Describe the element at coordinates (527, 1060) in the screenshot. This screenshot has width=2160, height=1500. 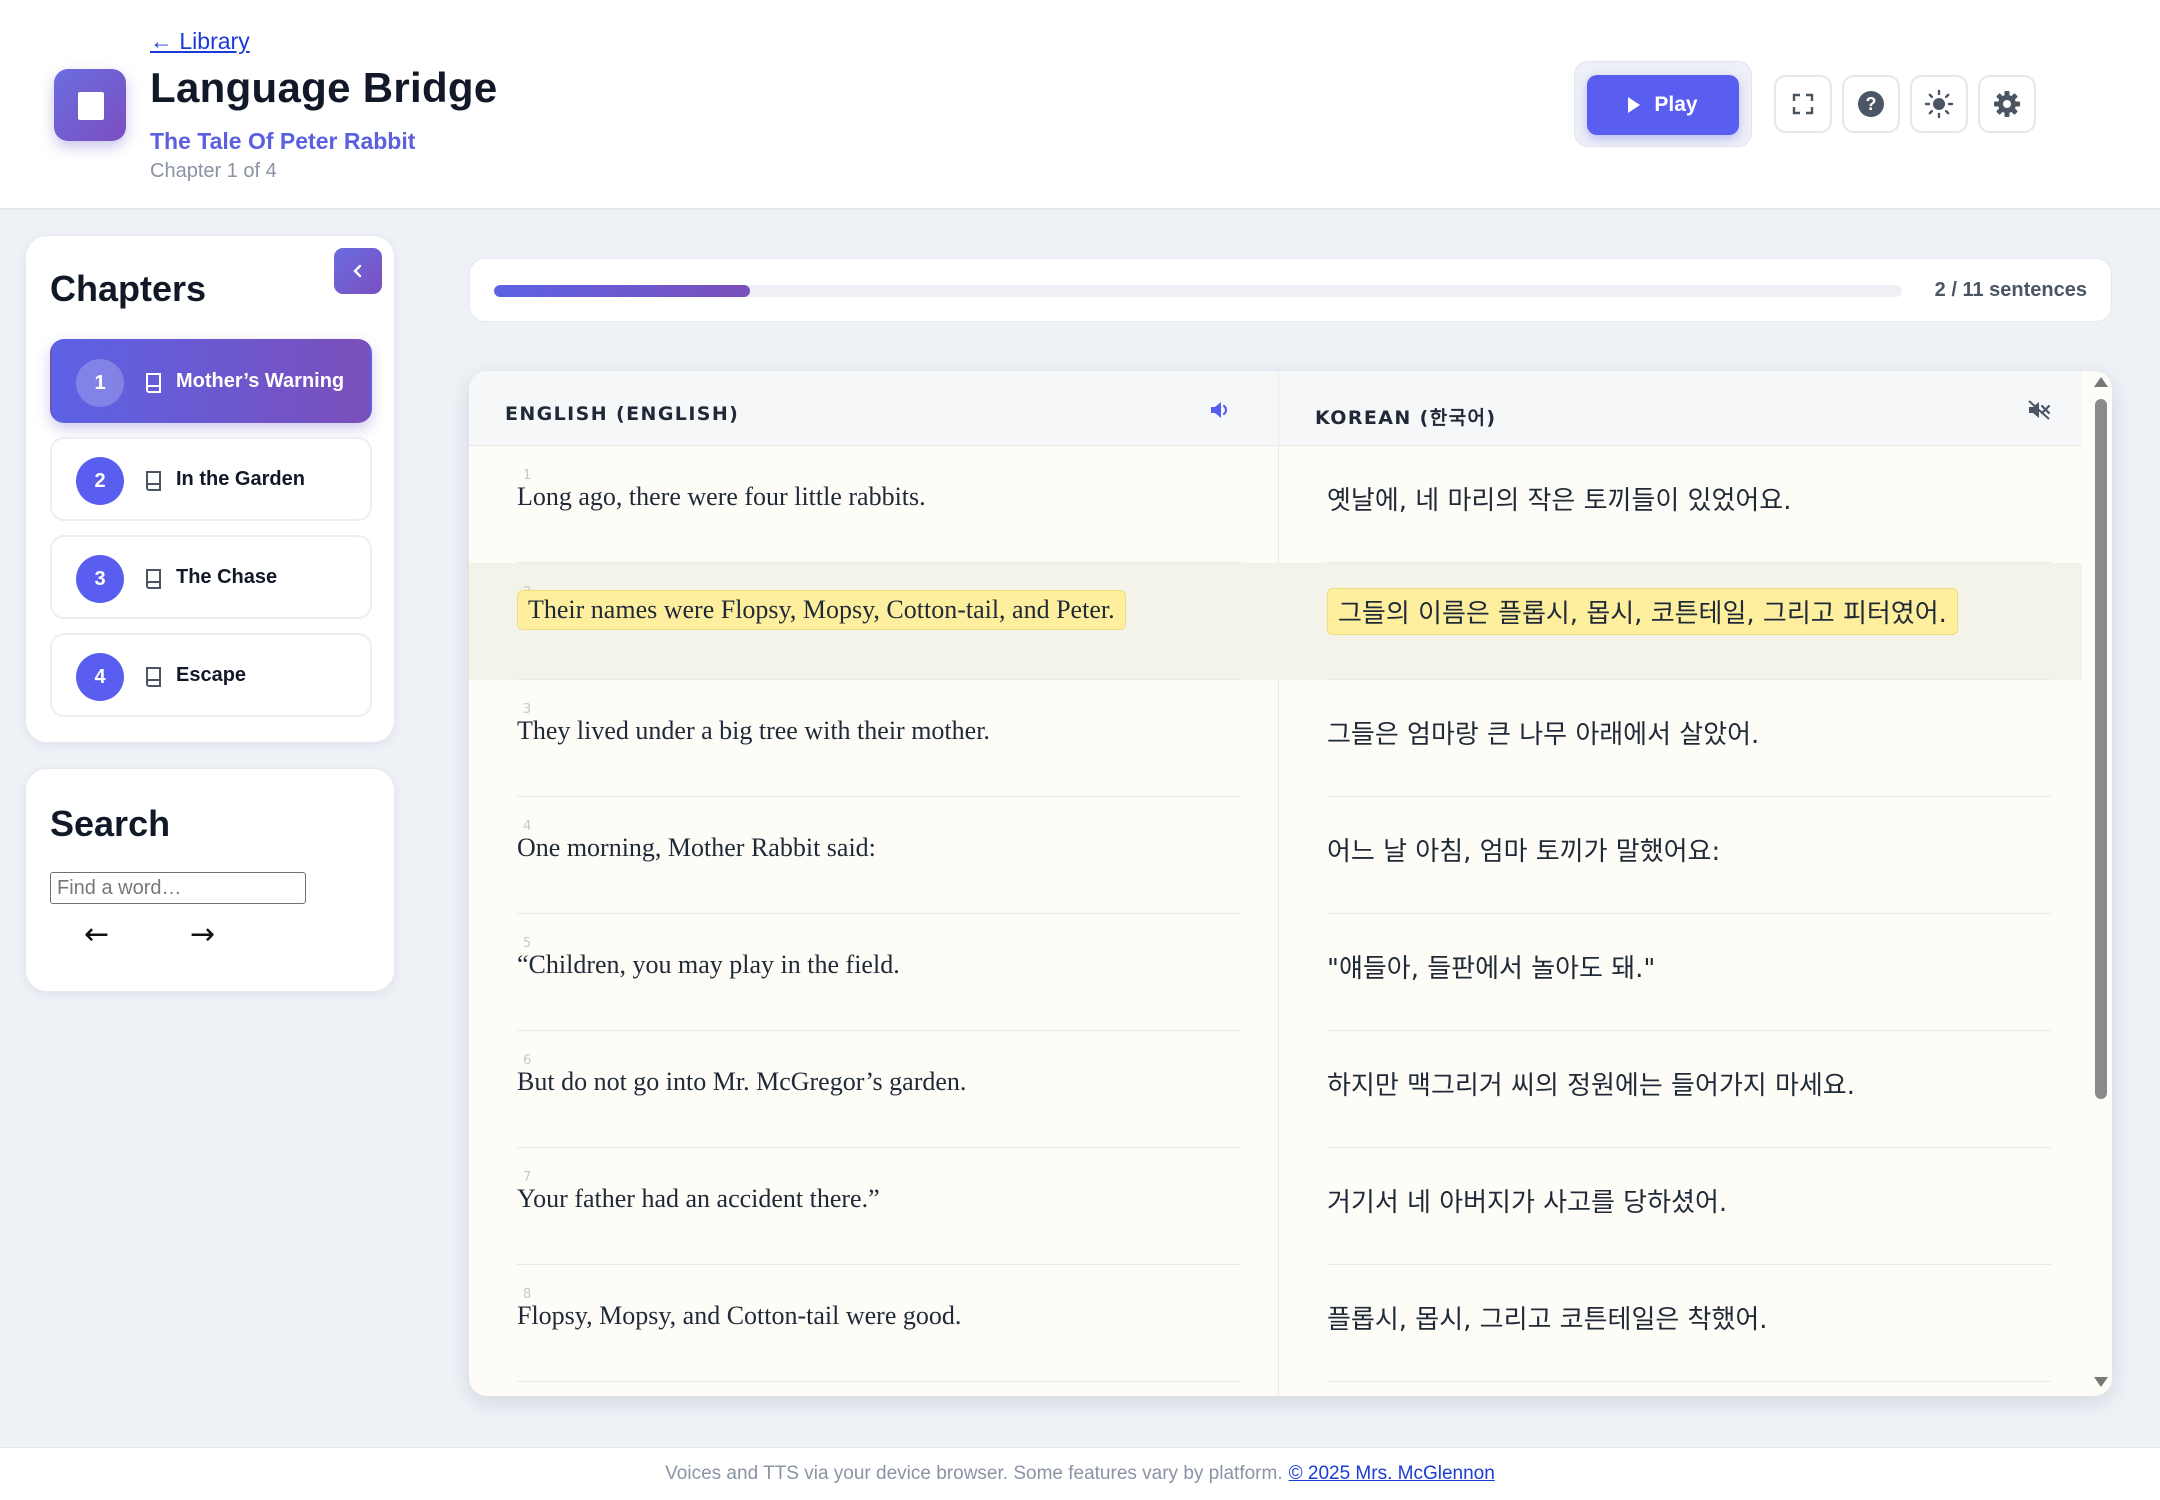
I see `sentence-number: 6` at that location.